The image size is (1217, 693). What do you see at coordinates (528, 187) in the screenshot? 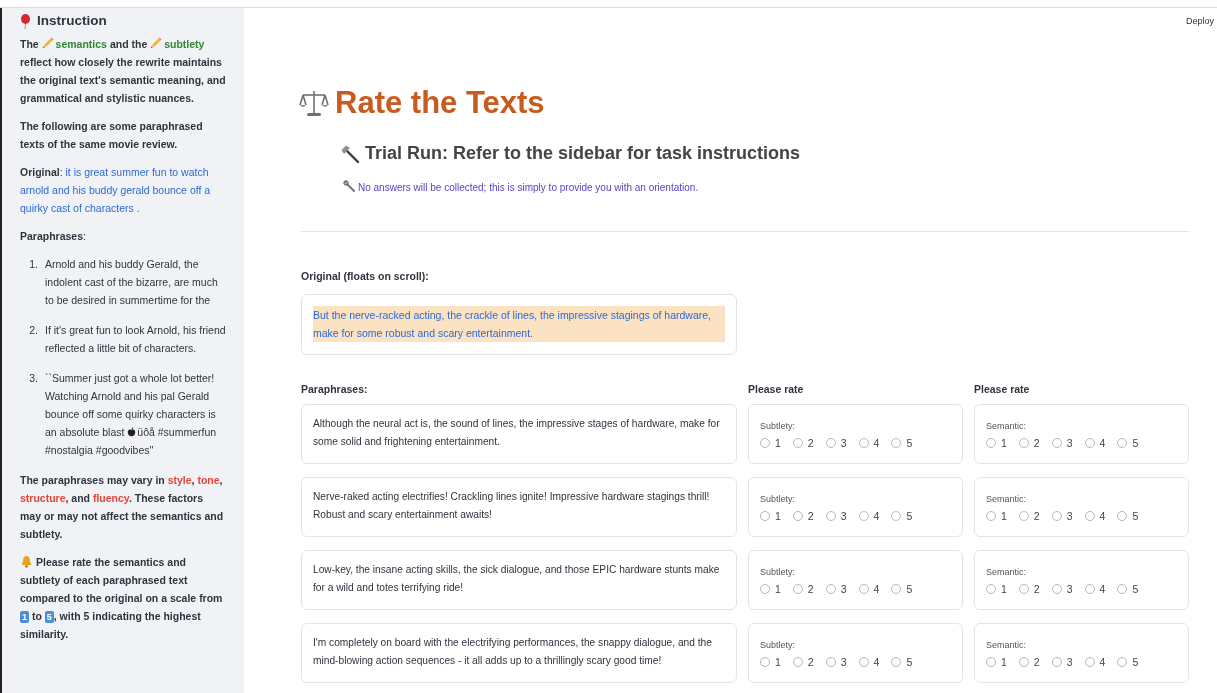
I see `orientation-note: No answers will be collected; this is simply to provide you with an orientation.` at bounding box center [528, 187].